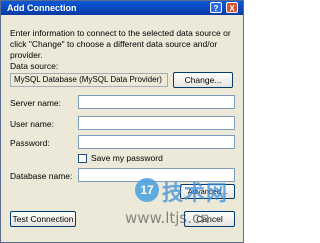 The image size is (320, 243). I want to click on password-input, so click(156, 142).